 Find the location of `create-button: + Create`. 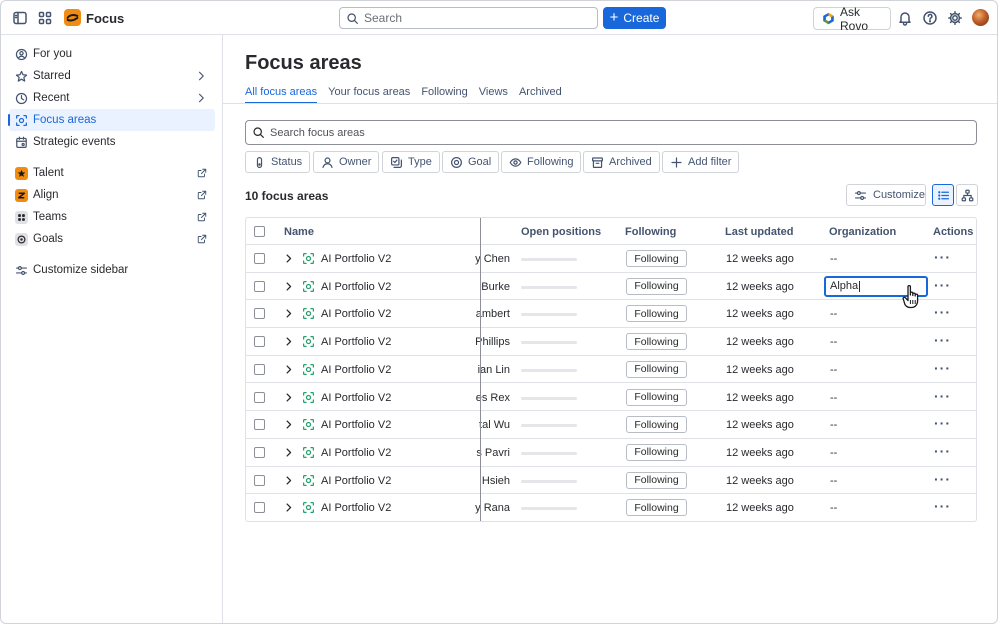

create-button: + Create is located at coordinates (634, 18).